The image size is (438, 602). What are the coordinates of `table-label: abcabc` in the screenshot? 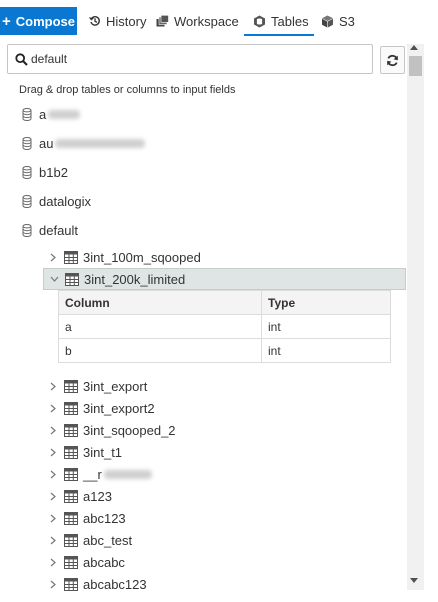 It's located at (104, 562).